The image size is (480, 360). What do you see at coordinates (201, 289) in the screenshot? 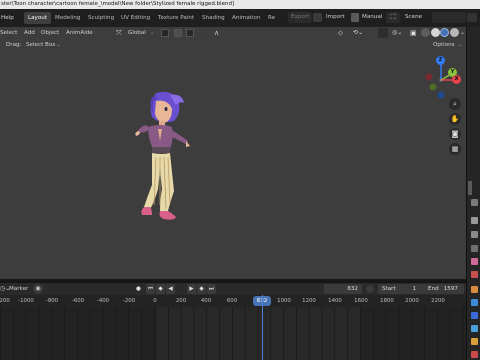
I see `next-keyframe-icon: ◆` at bounding box center [201, 289].